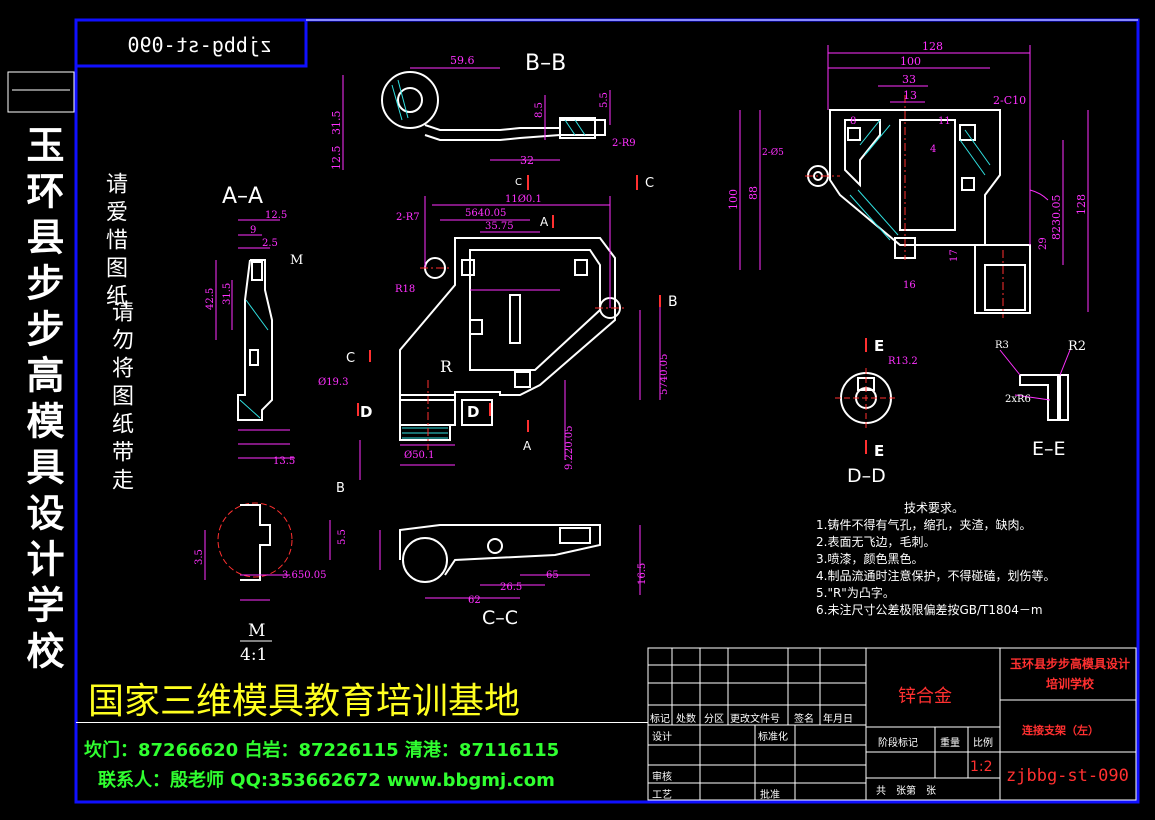 This screenshot has width=1155, height=820. Describe the element at coordinates (336, 123) in the screenshot. I see `dim-31-5: 31.5` at that location.